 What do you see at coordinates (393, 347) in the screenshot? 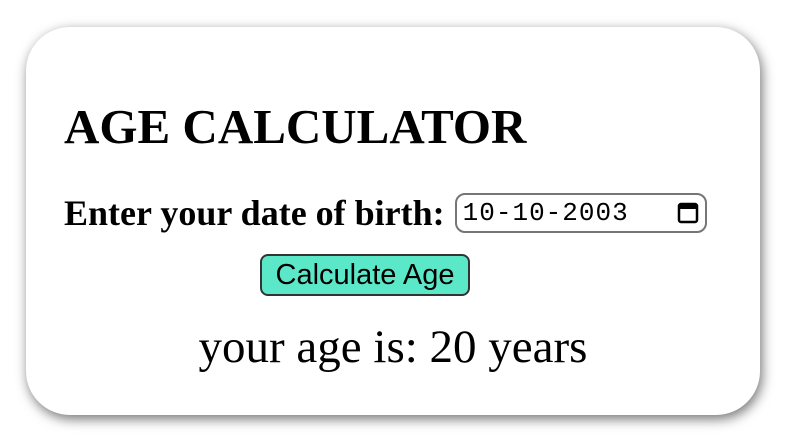
I see `age-result-text: your age is: 20 years` at bounding box center [393, 347].